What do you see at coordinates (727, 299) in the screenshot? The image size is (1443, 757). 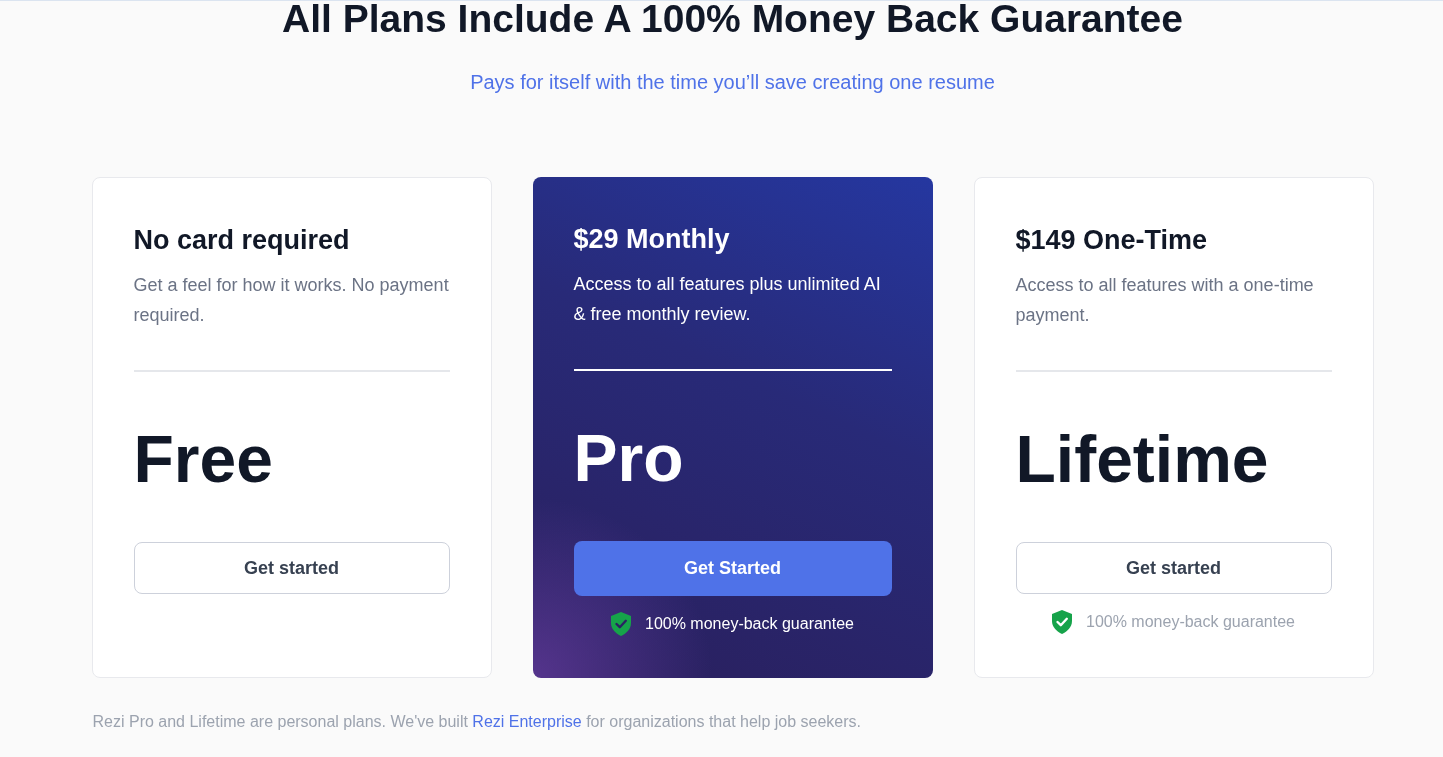 I see `plan-description: Access to all features plus unlimited AI & free monthly review.` at bounding box center [727, 299].